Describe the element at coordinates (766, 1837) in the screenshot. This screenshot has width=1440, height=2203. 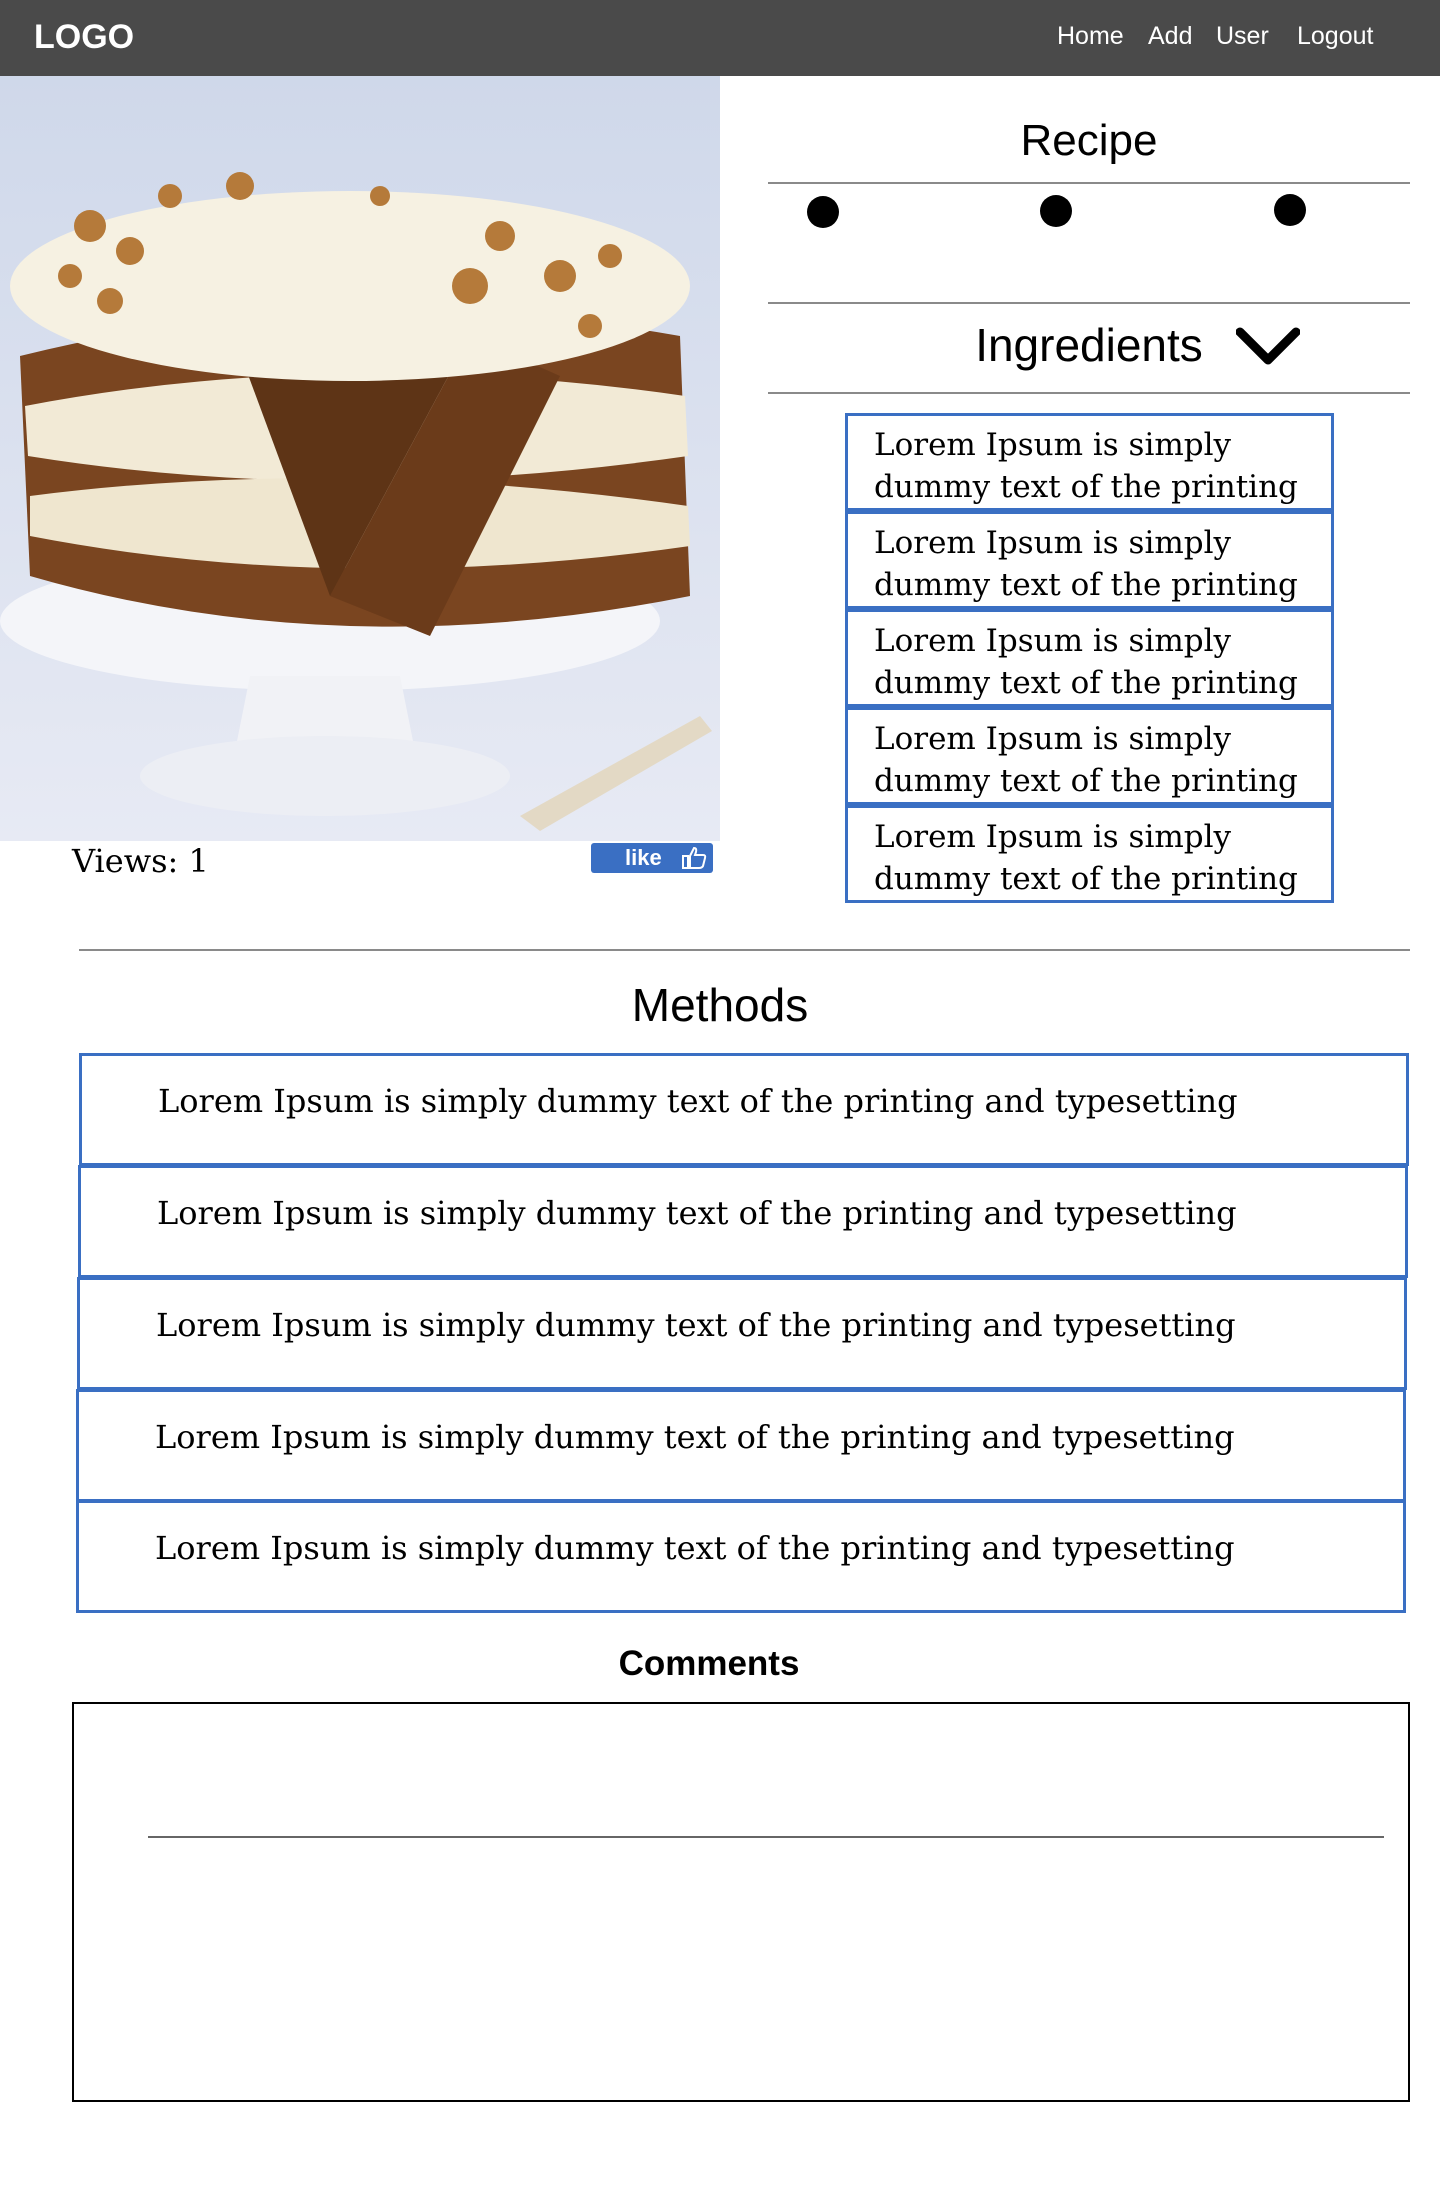
I see `comment-divider` at that location.